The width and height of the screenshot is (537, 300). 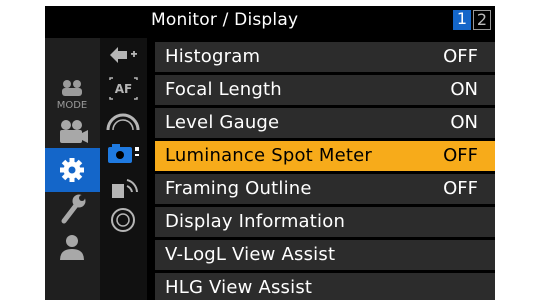 I want to click on page-indicator-2: 2, so click(x=482, y=20).